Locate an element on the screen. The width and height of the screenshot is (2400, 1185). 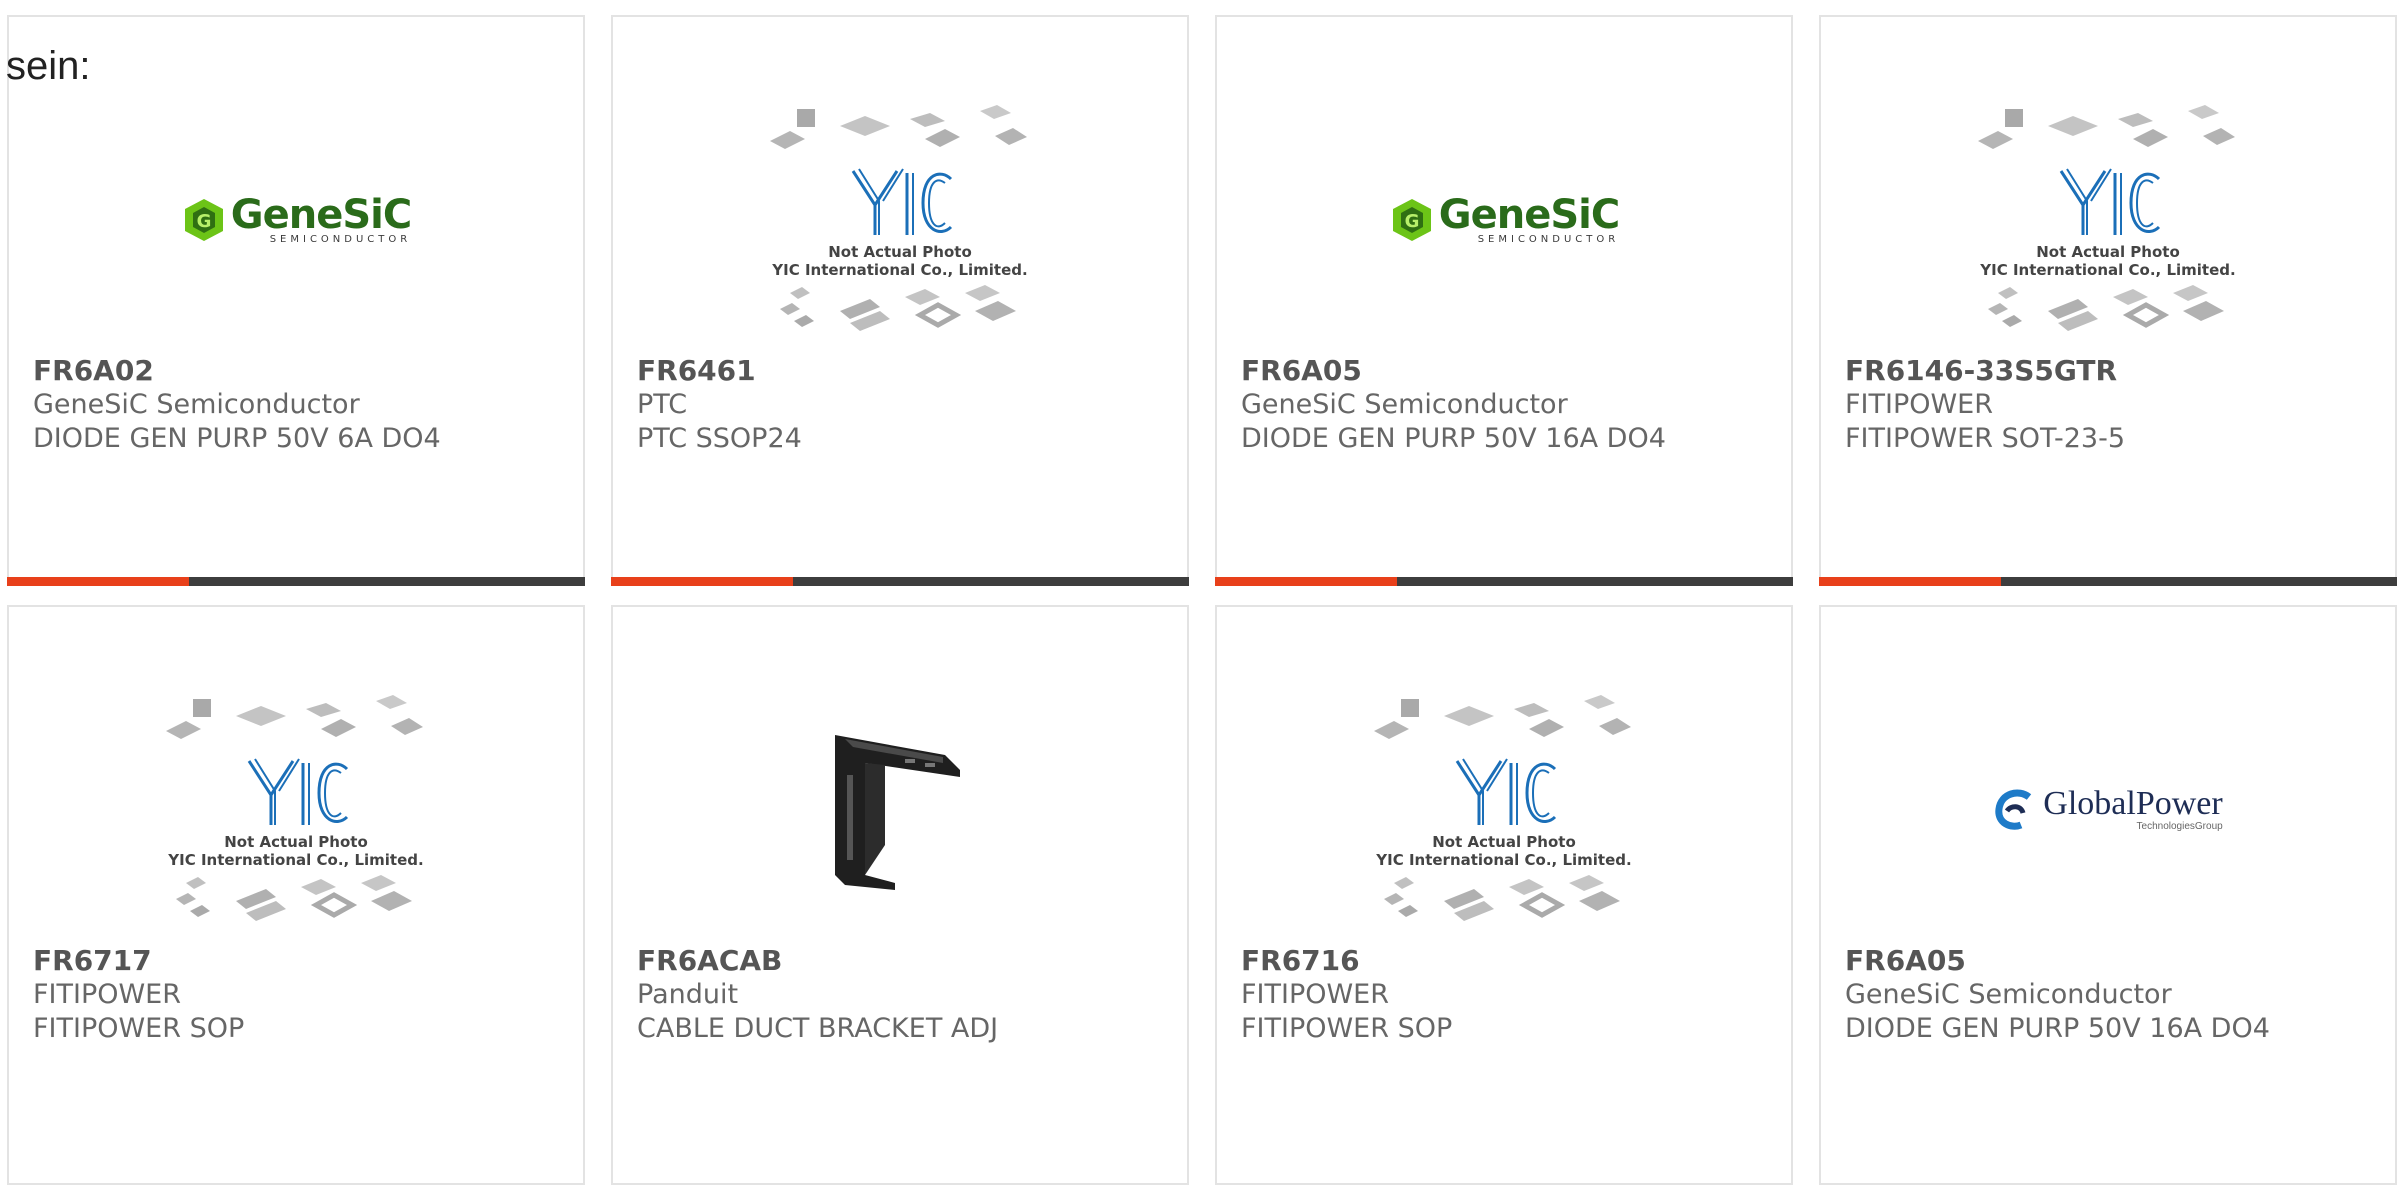
product-image is located at coordinates (900, 809).